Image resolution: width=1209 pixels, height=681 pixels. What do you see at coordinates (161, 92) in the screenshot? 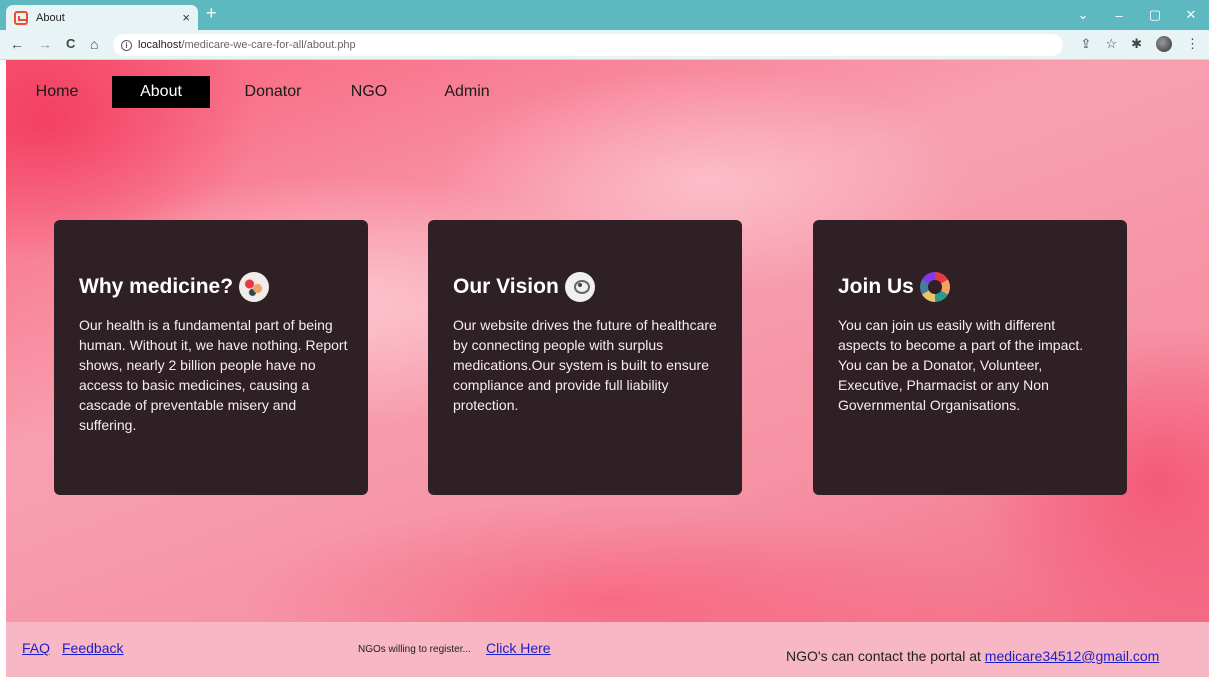
I see `nav-about: About` at bounding box center [161, 92].